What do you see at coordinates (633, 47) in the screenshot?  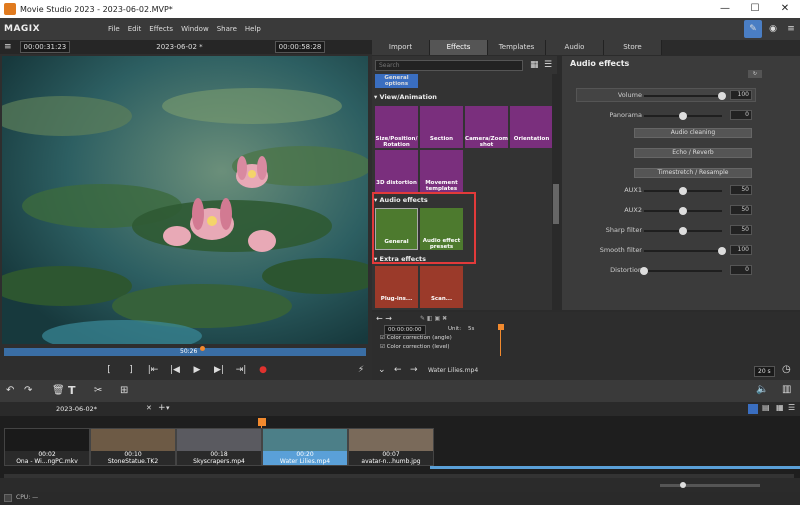 I see `tab-store: Store` at bounding box center [633, 47].